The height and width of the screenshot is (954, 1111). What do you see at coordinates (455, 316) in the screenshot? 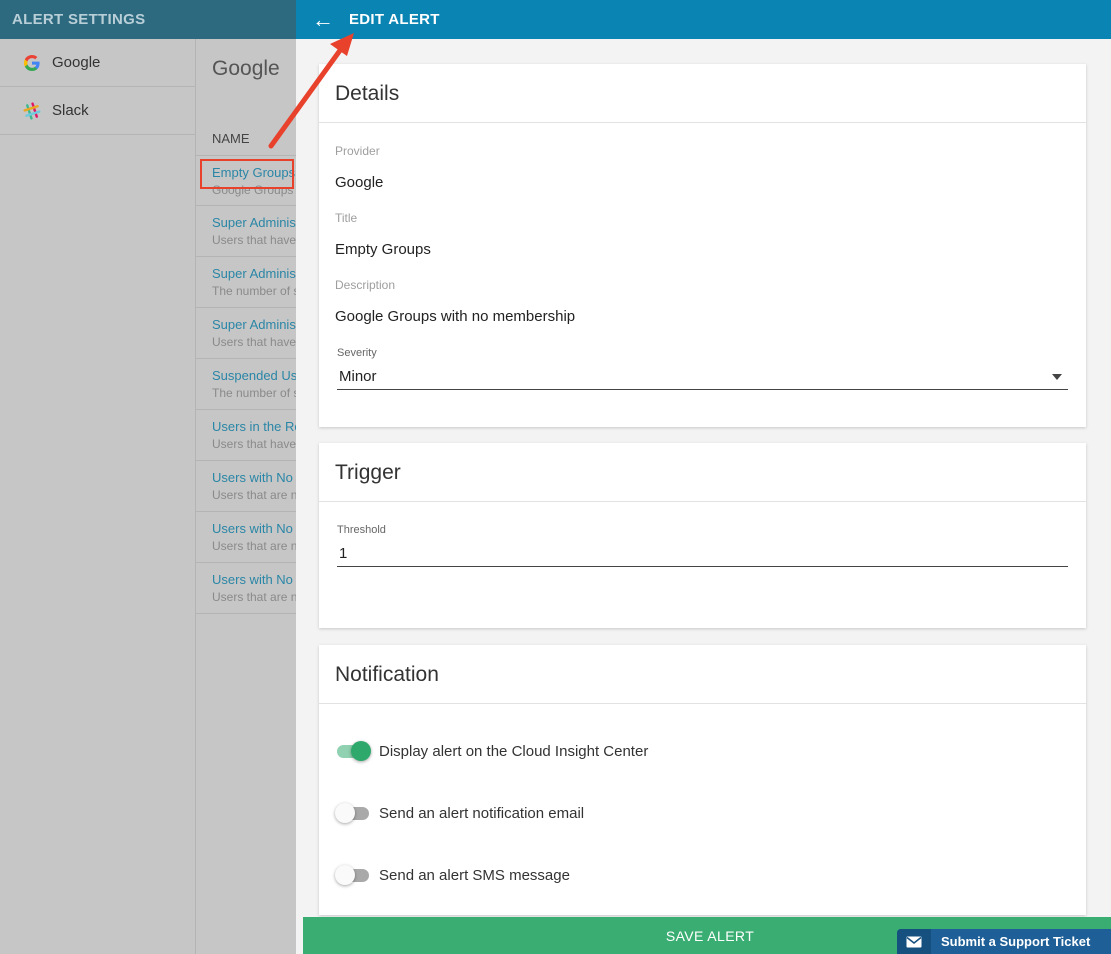
I see `description-value: Google Groups with no membership` at bounding box center [455, 316].